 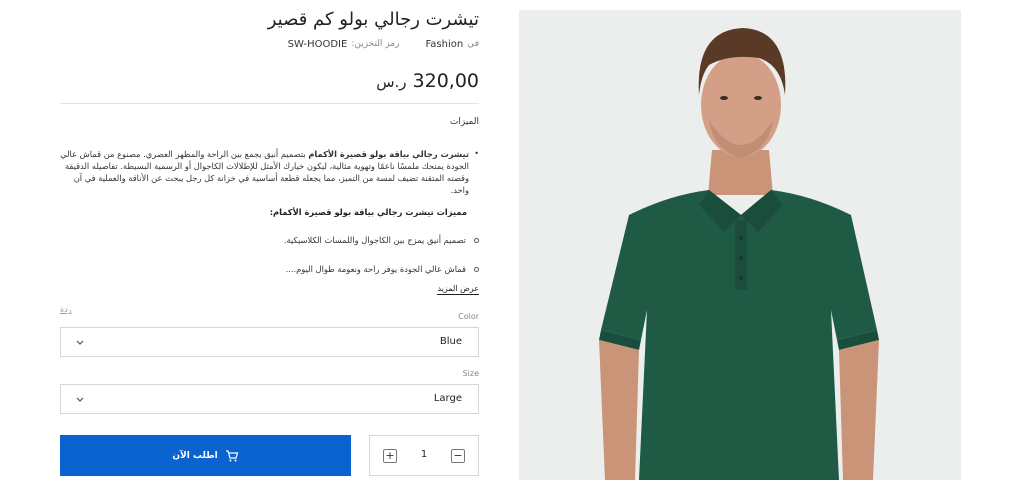 I want to click on cart-icon, so click(x=231, y=455).